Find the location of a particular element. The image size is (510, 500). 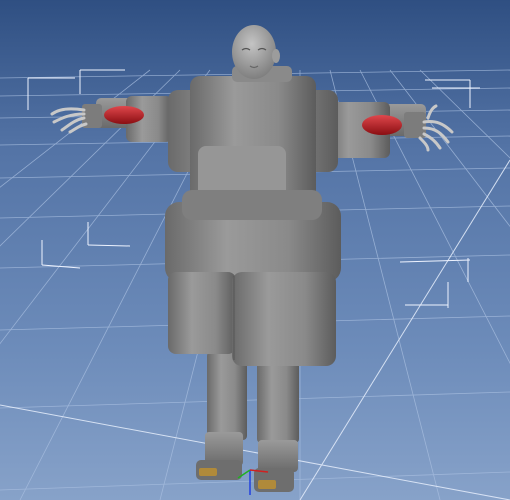

left-hand is located at coordinates (69, 120).